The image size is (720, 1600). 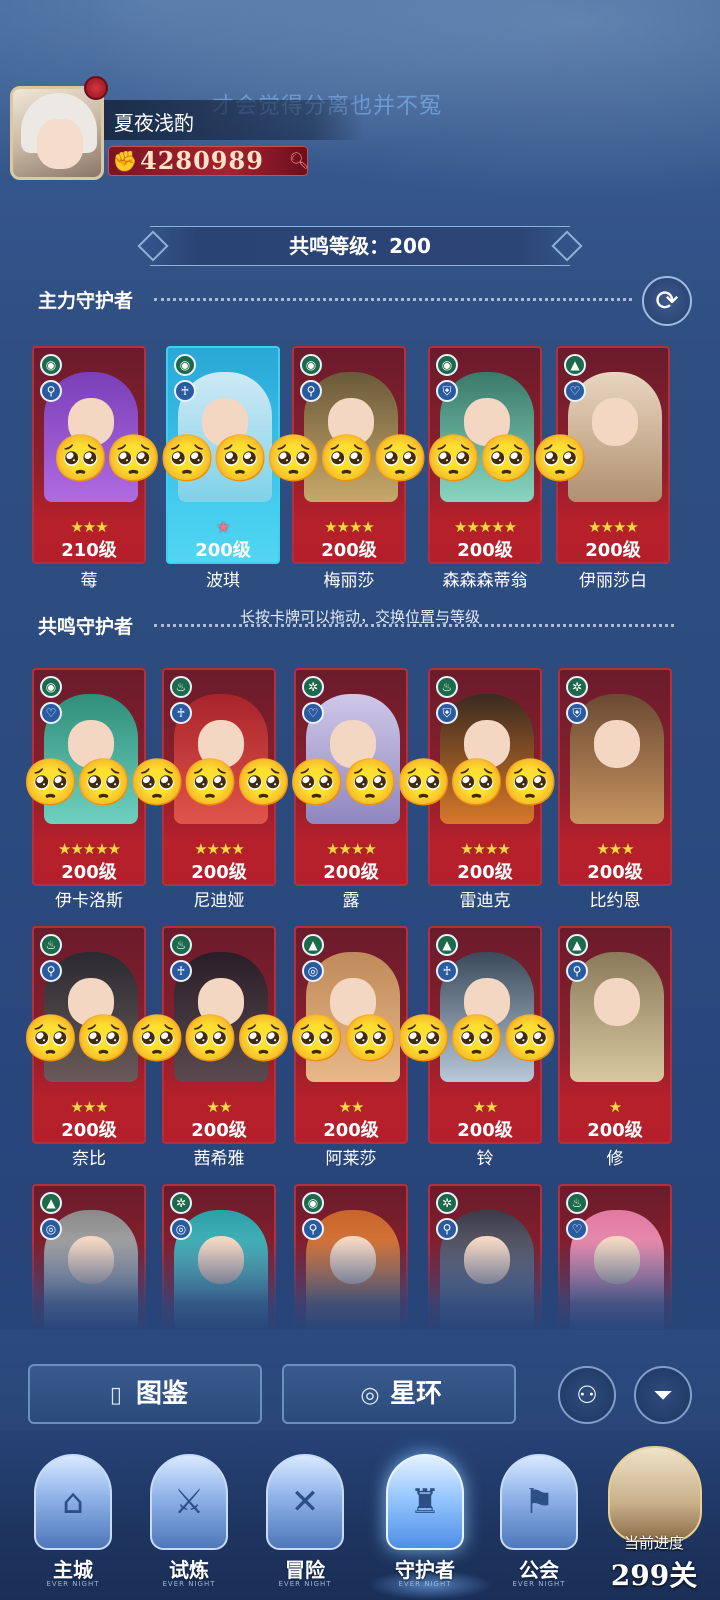 I want to click on power-value: 4280989, so click(x=202, y=160).